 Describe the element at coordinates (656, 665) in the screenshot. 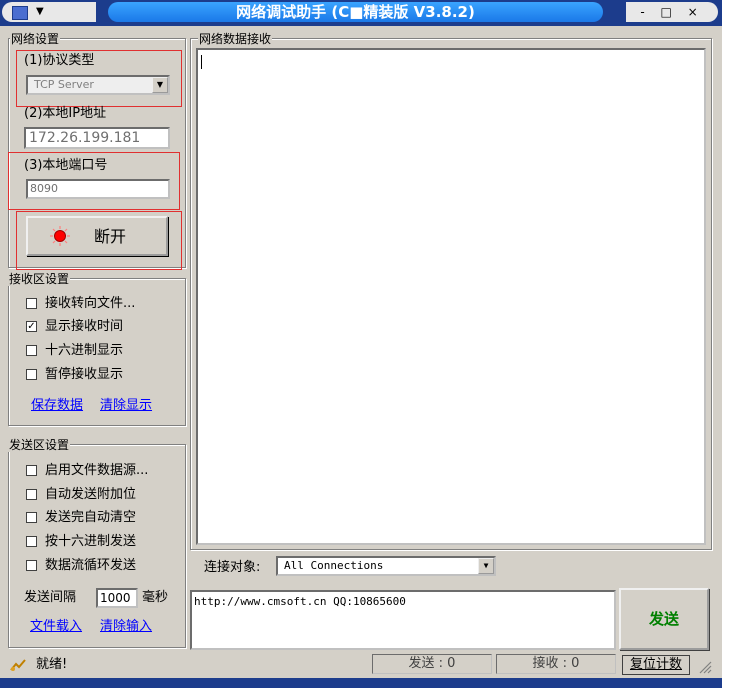

I see `reset-counter-button: 复位计数` at that location.